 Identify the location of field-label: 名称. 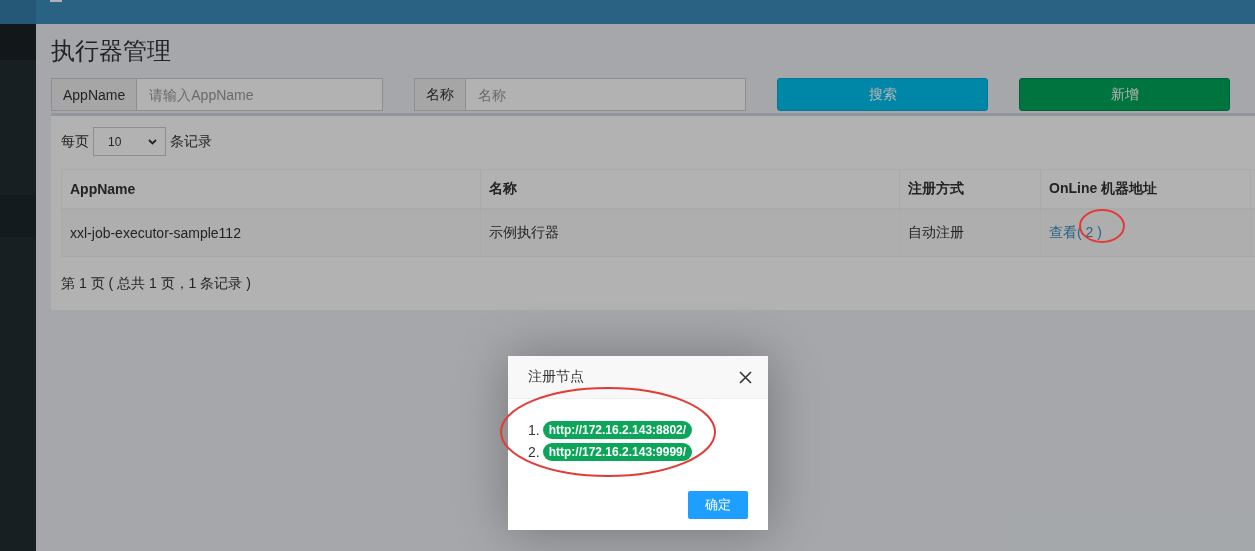
(440, 94).